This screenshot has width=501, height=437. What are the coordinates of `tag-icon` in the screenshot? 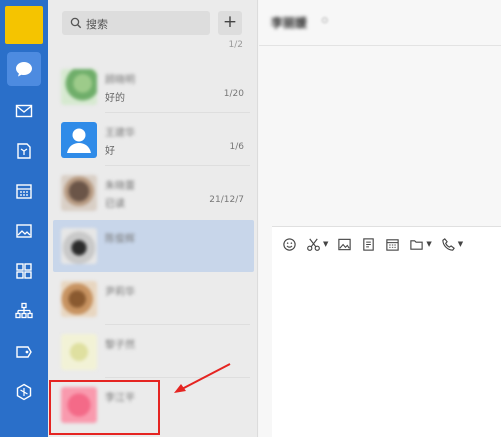 It's located at (24, 352).